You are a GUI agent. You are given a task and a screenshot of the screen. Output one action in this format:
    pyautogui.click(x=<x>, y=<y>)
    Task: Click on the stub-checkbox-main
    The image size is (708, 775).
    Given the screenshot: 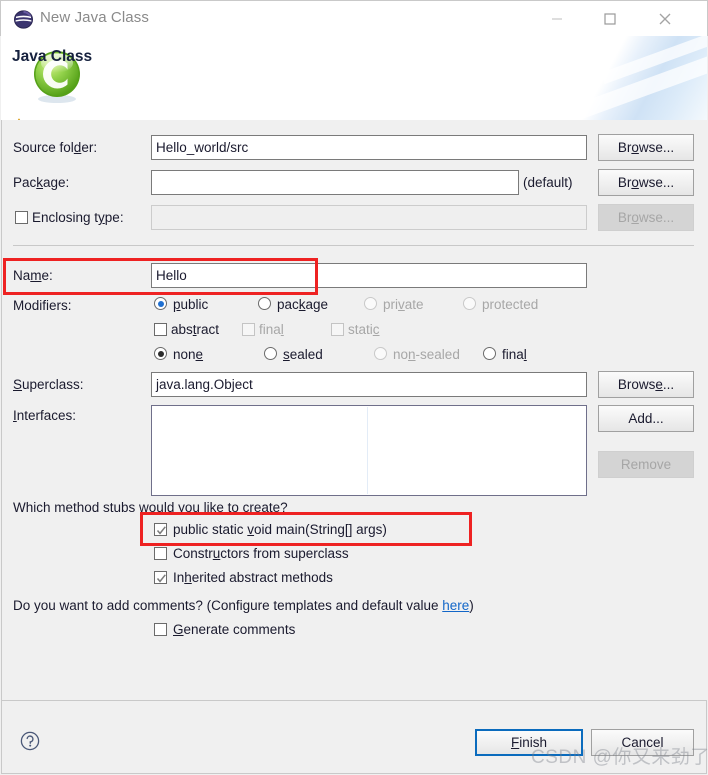 What is the action you would take?
    pyautogui.click(x=160, y=529)
    